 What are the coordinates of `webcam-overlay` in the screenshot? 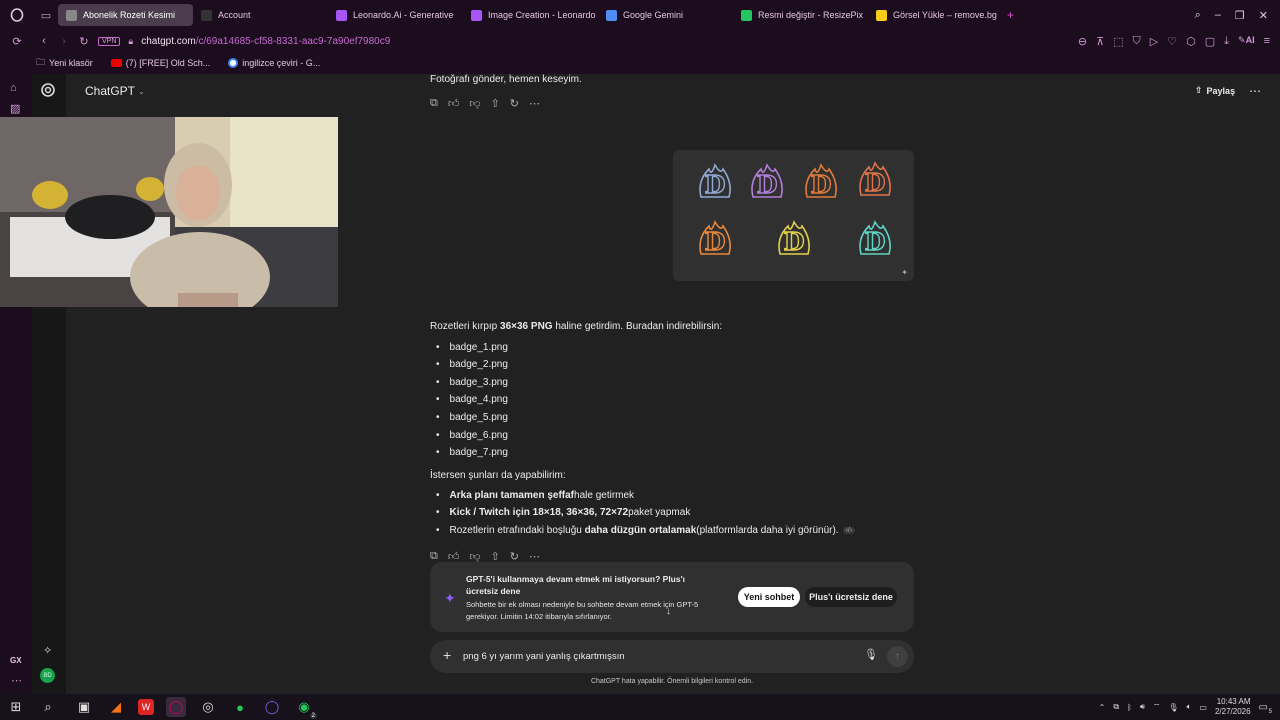 It's located at (169, 212).